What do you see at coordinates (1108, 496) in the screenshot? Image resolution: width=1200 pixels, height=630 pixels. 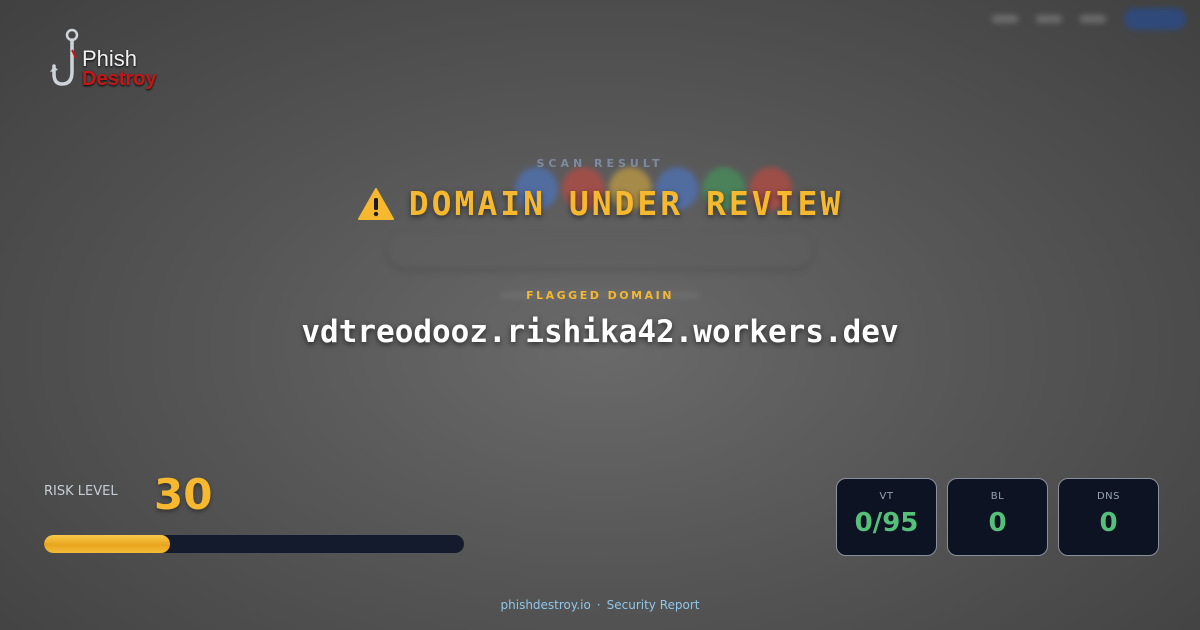 I see `stat-label: DNS` at bounding box center [1108, 496].